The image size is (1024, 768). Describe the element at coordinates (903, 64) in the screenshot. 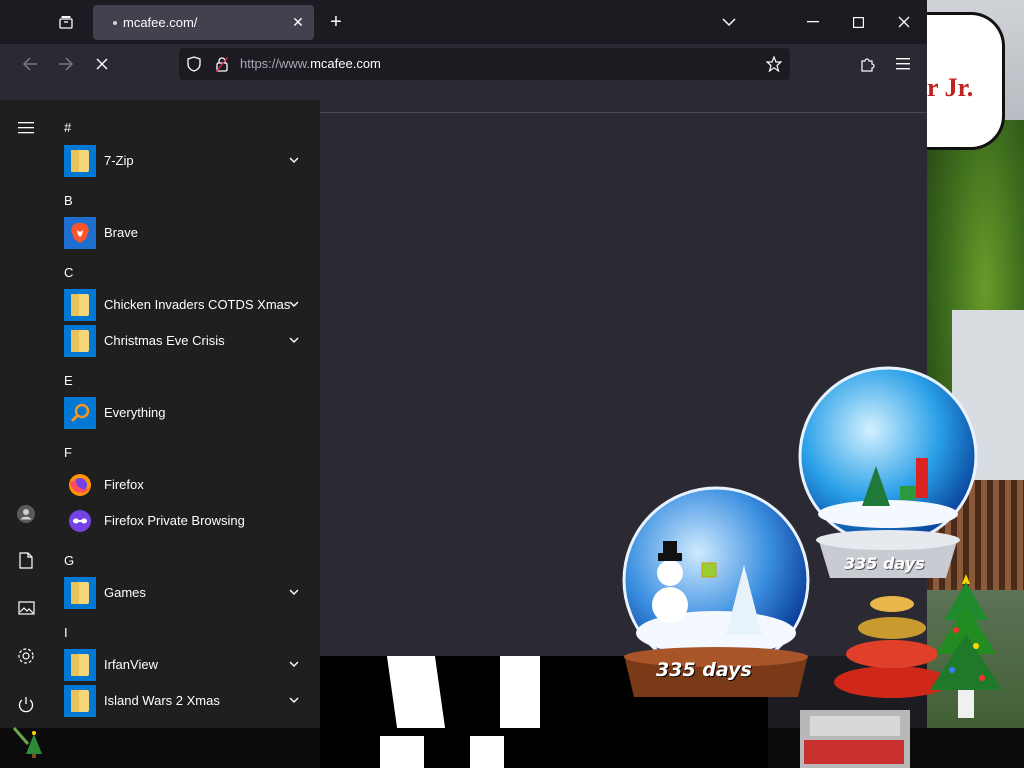

I see `app-menu-icon` at that location.